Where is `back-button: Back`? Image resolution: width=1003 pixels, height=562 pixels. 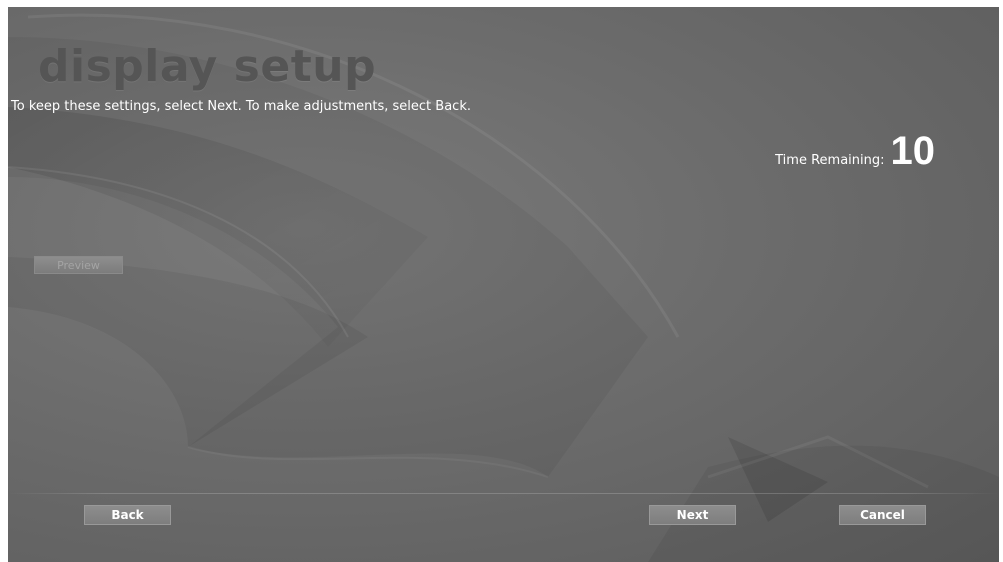 back-button: Back is located at coordinates (127, 515).